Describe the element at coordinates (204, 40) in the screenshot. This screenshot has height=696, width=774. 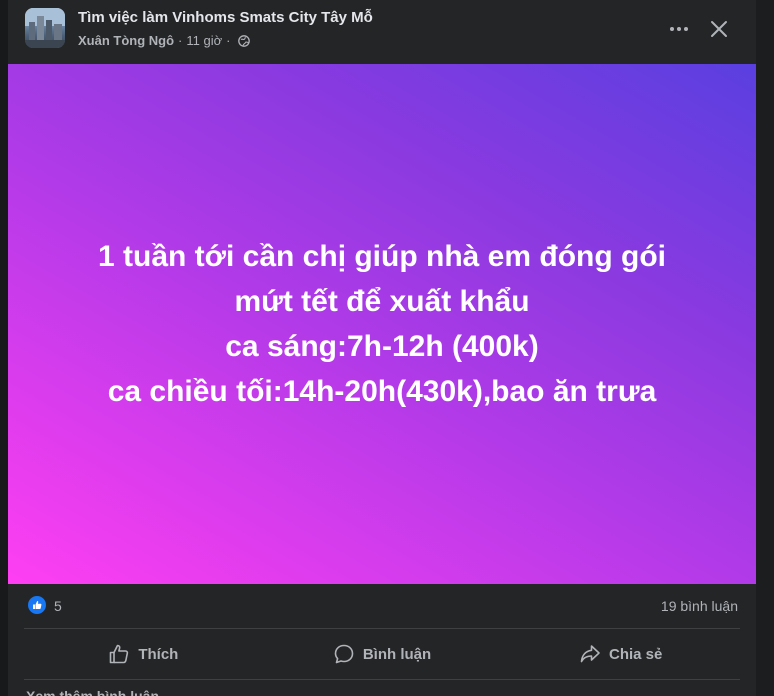
I see `post-time: 11 giờ` at that location.